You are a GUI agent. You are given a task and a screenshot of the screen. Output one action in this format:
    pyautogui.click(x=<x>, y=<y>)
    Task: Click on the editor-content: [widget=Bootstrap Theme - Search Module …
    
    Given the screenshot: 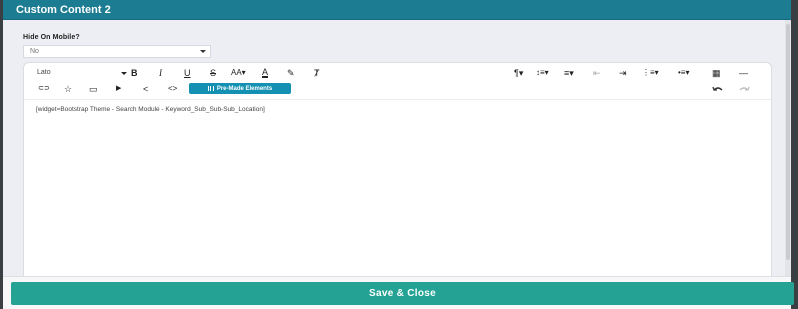 What is the action you would take?
    pyautogui.click(x=150, y=109)
    